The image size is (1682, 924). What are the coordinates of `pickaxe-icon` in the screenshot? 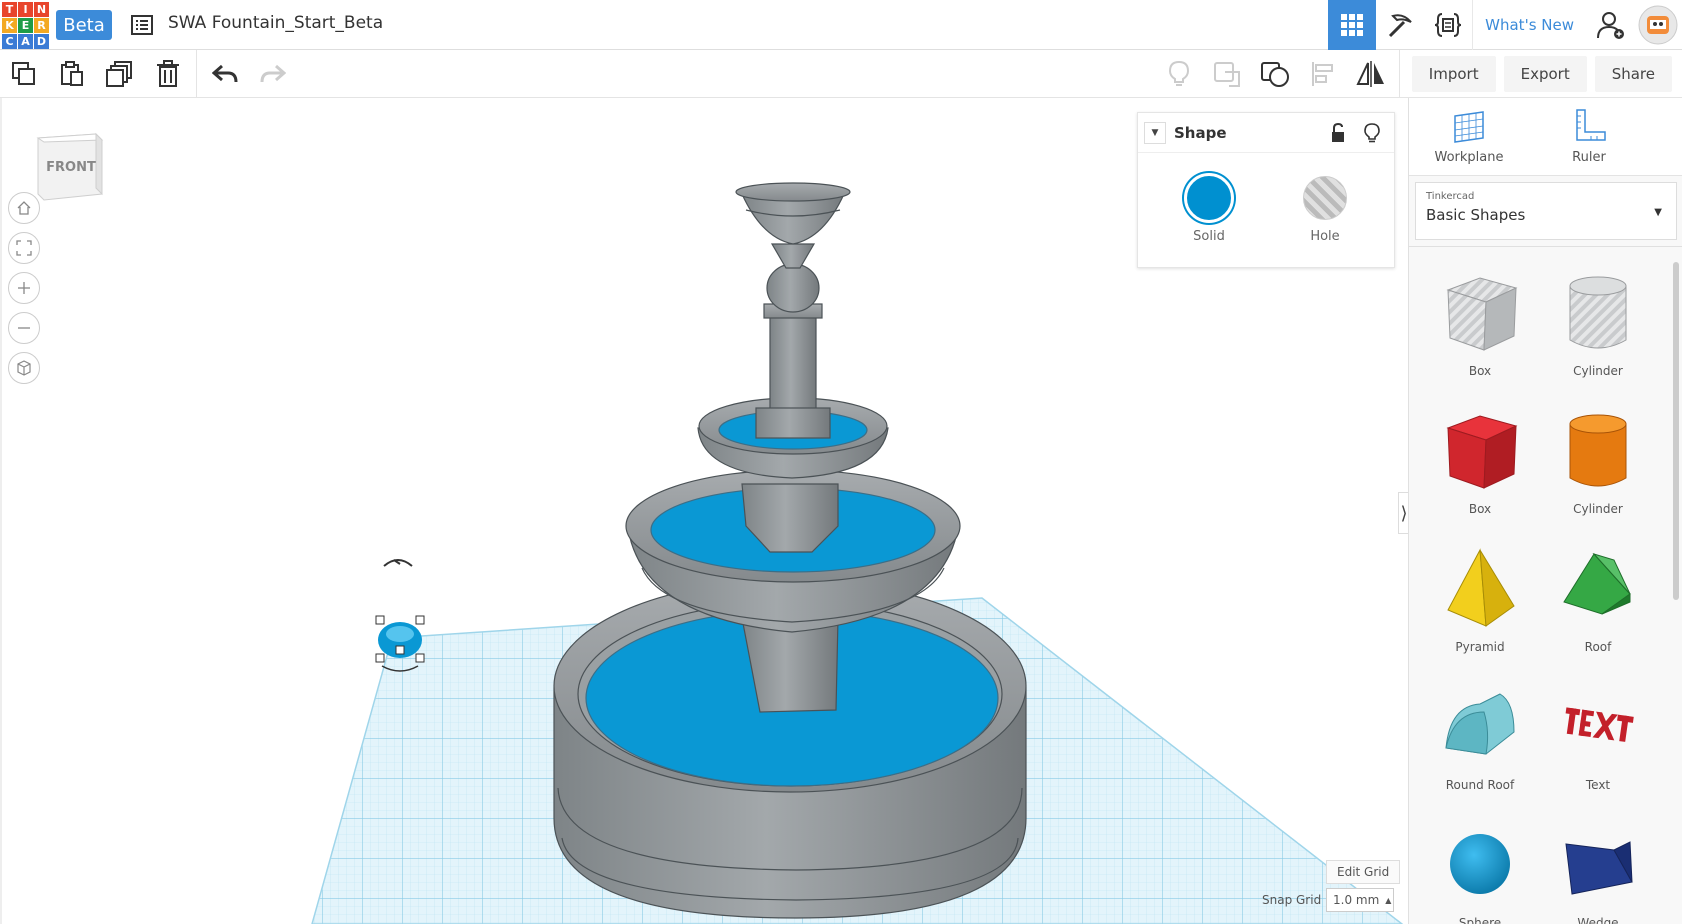 It's located at (1400, 26).